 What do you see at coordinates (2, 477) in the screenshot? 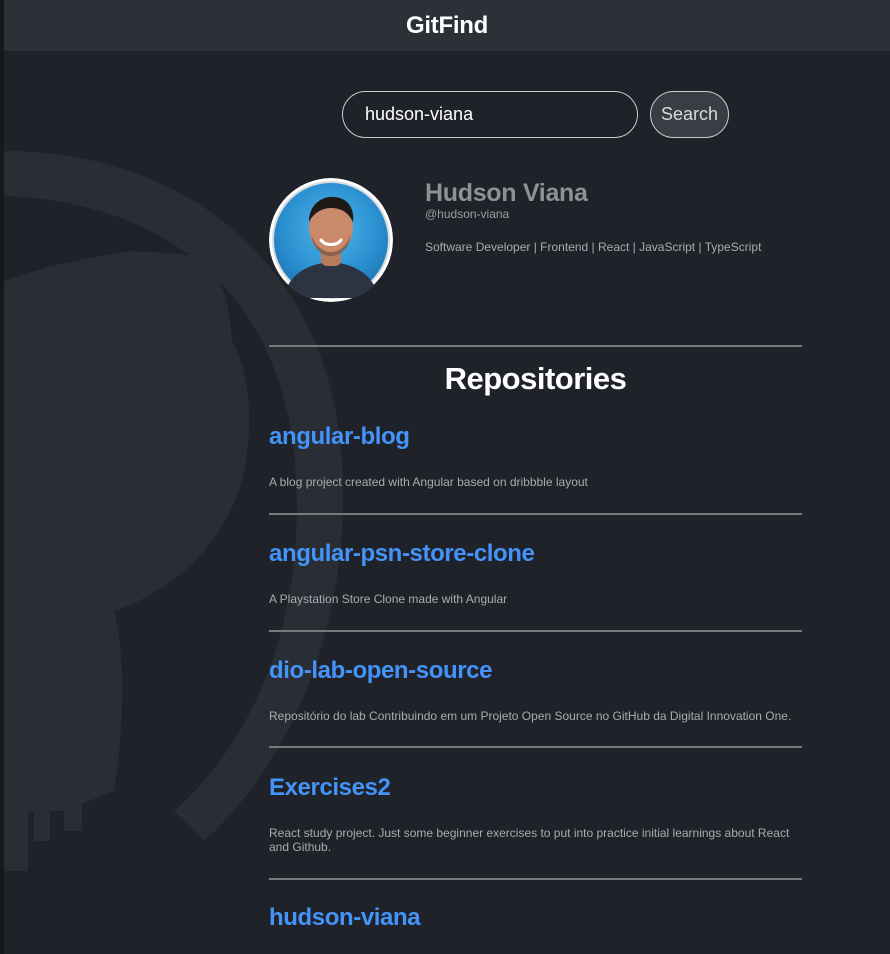
I see `window-edge` at bounding box center [2, 477].